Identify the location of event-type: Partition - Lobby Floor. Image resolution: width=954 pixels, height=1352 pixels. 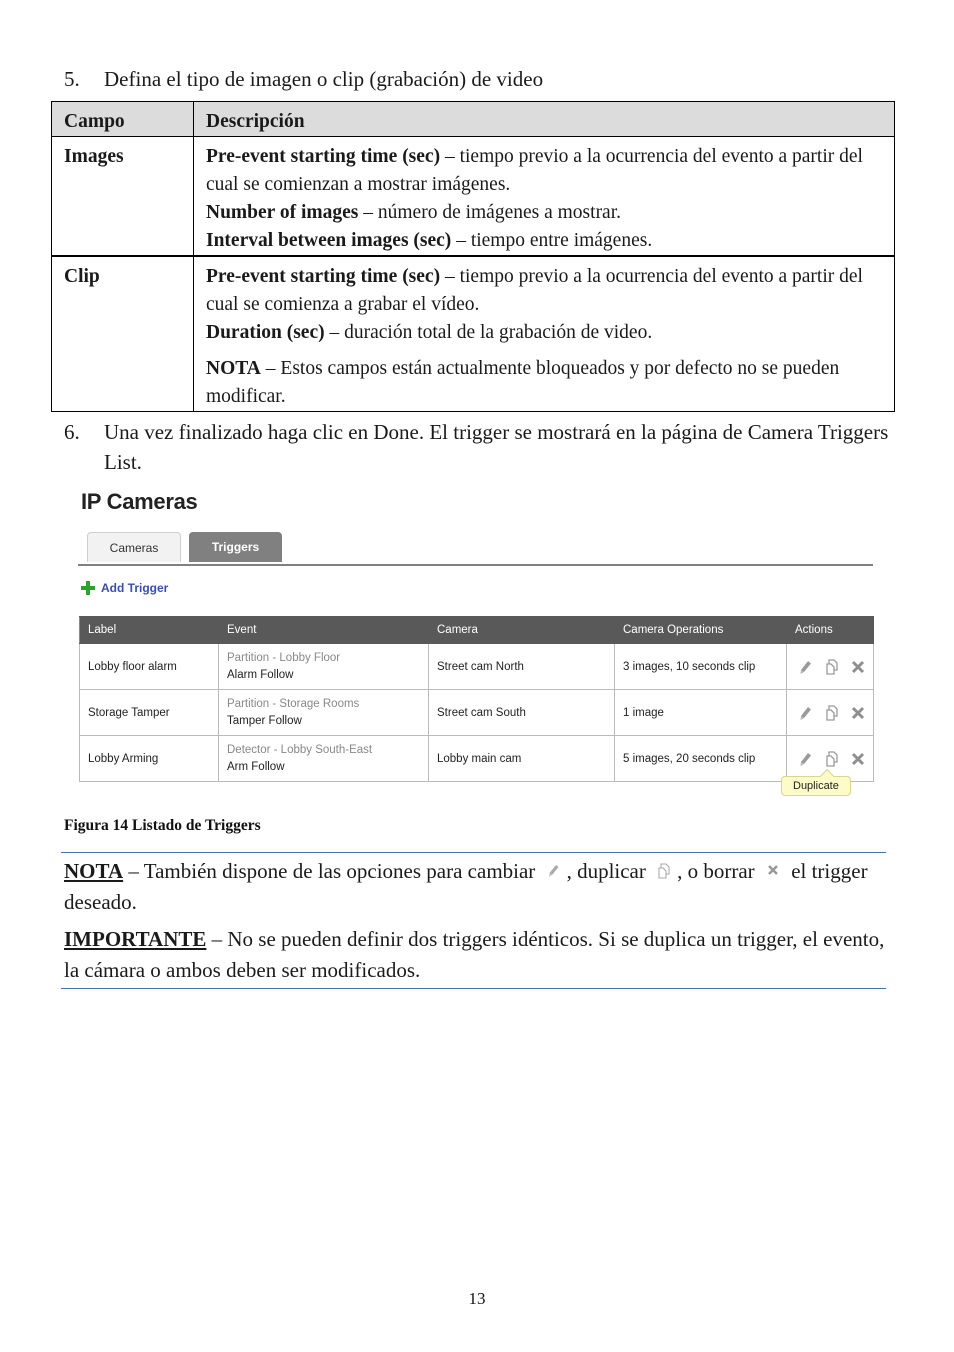
(284, 657).